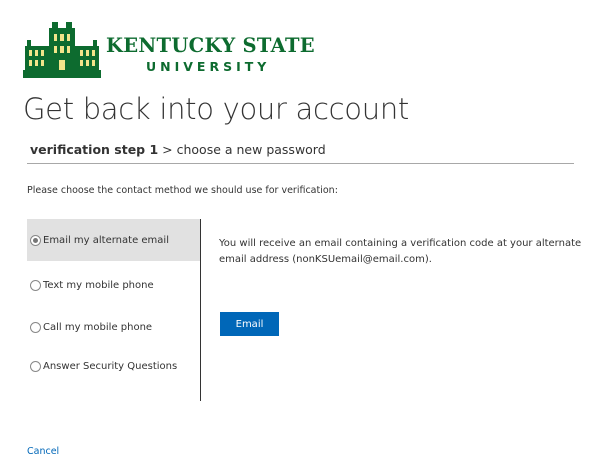  Describe the element at coordinates (251, 149) in the screenshot. I see `next-step: choose a new password` at that location.